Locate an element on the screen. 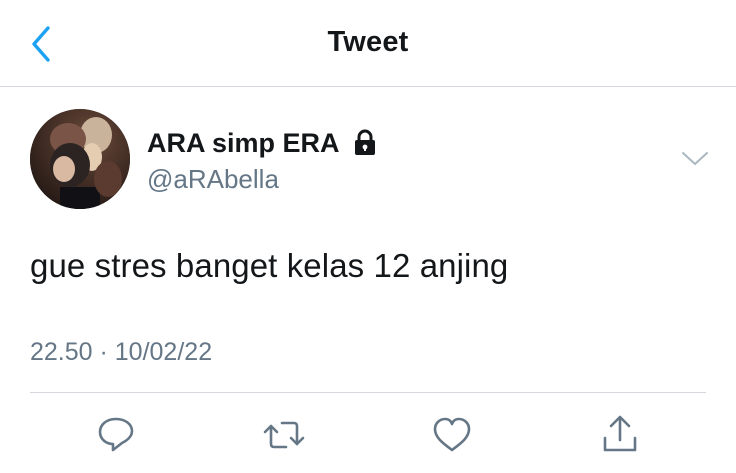  display-name: ARA simp ERA is located at coordinates (243, 143).